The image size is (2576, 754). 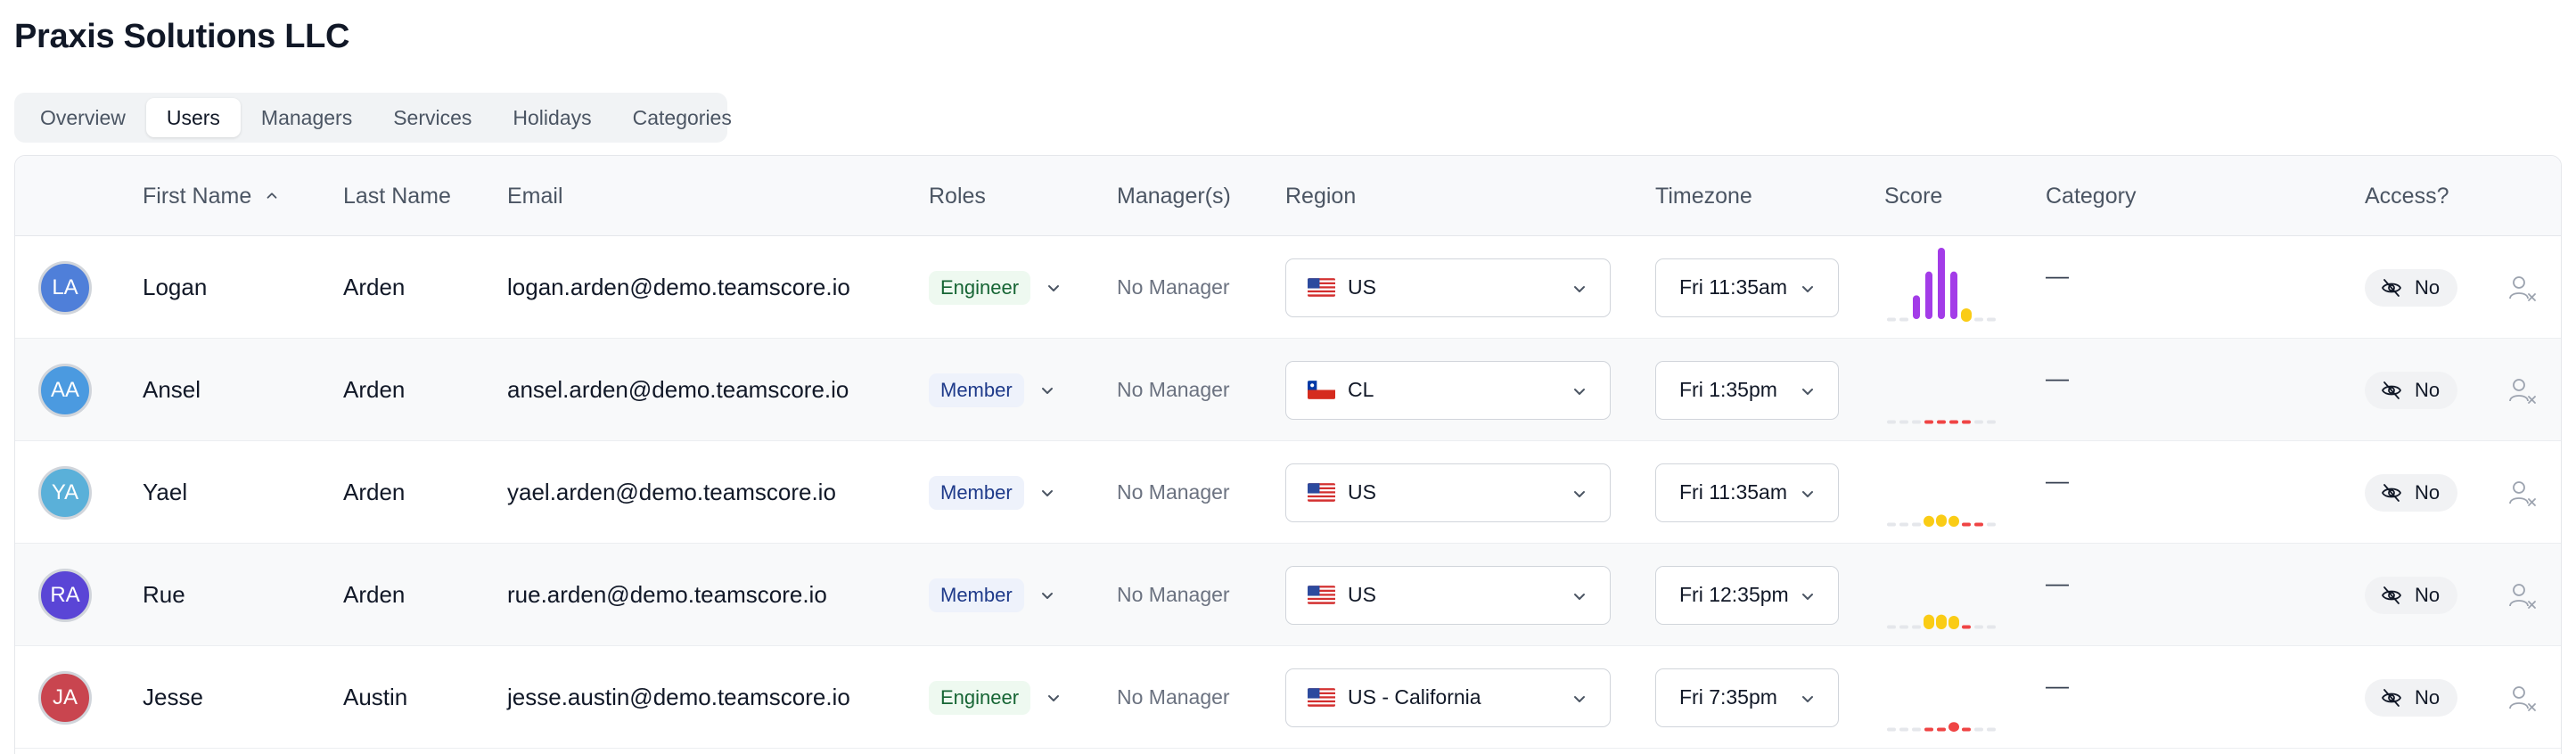 What do you see at coordinates (2091, 196) in the screenshot?
I see `column-header-category: Category` at bounding box center [2091, 196].